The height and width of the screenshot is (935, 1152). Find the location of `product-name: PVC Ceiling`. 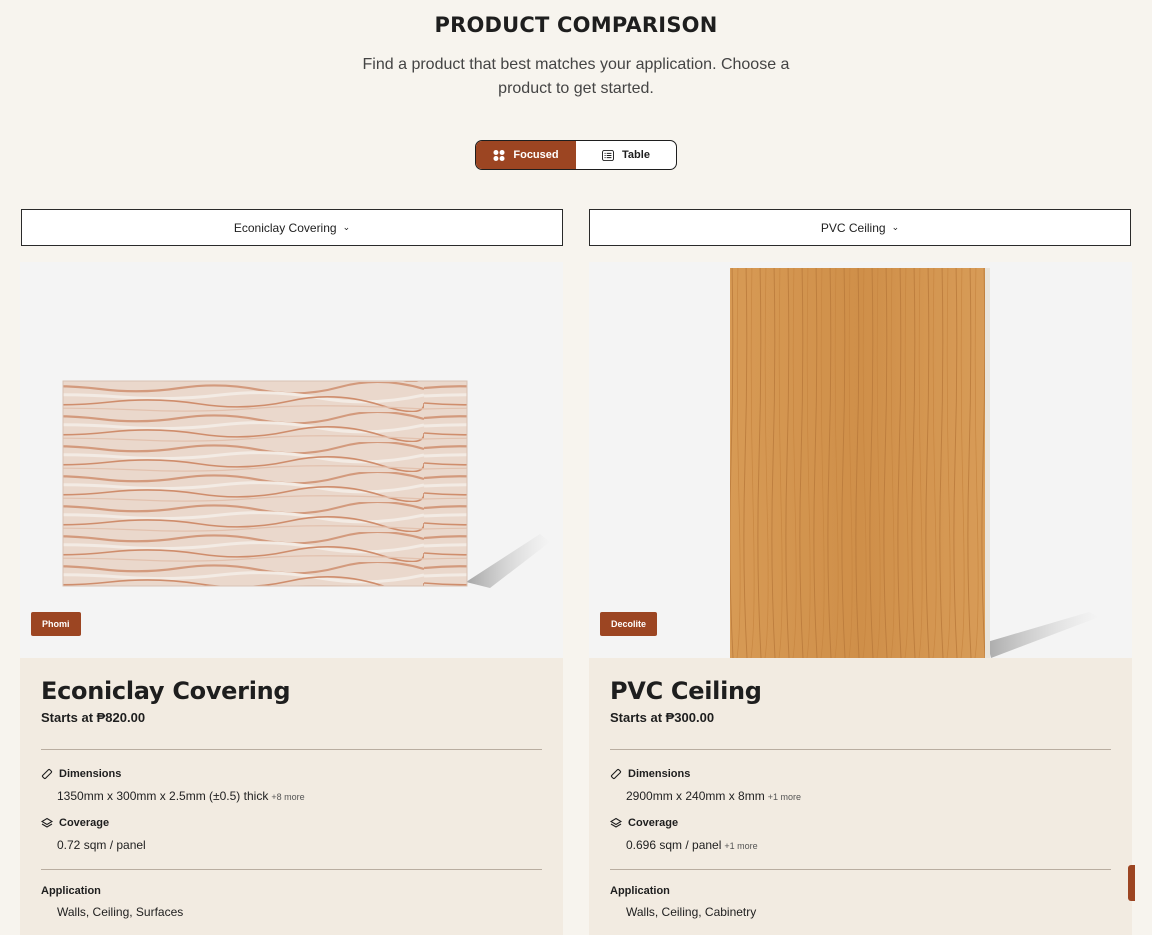

product-name: PVC Ceiling is located at coordinates (686, 691).